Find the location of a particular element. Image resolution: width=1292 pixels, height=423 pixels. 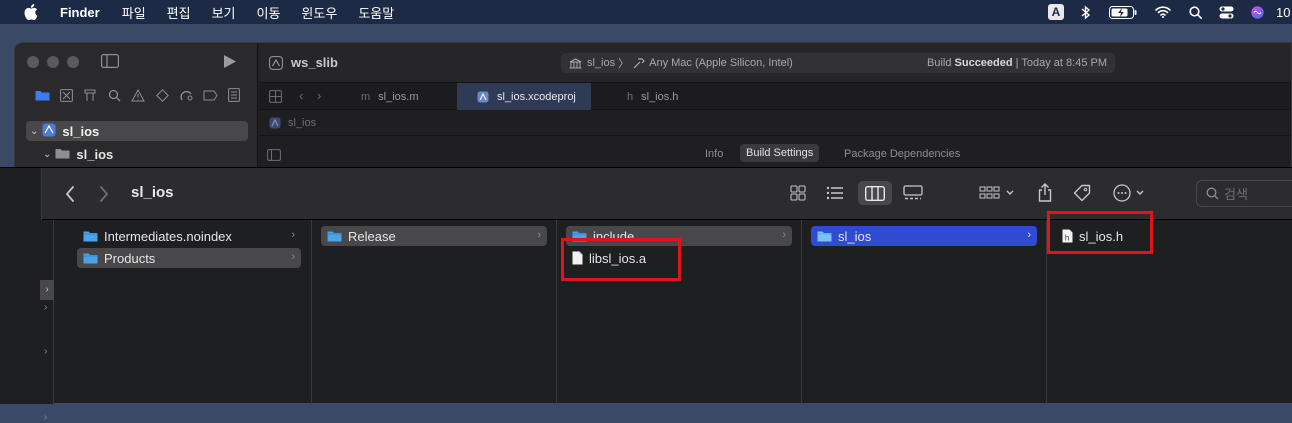

navigator-root-label: sl_ios is located at coordinates (81, 131).